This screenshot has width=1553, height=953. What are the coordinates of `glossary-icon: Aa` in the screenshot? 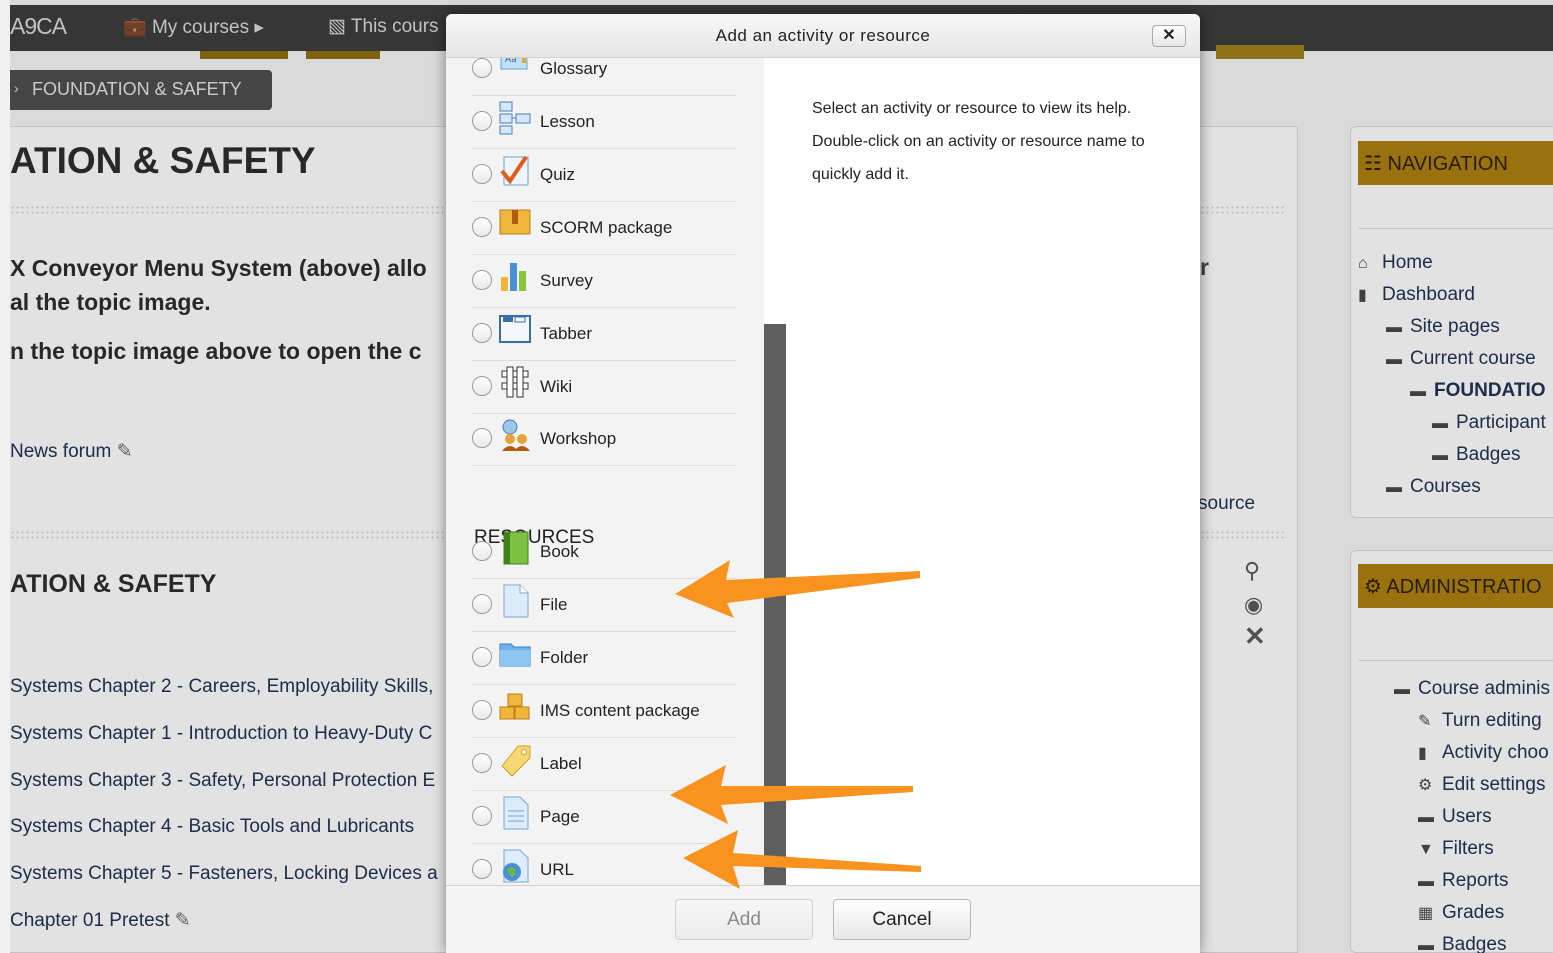 It's located at (514, 64).